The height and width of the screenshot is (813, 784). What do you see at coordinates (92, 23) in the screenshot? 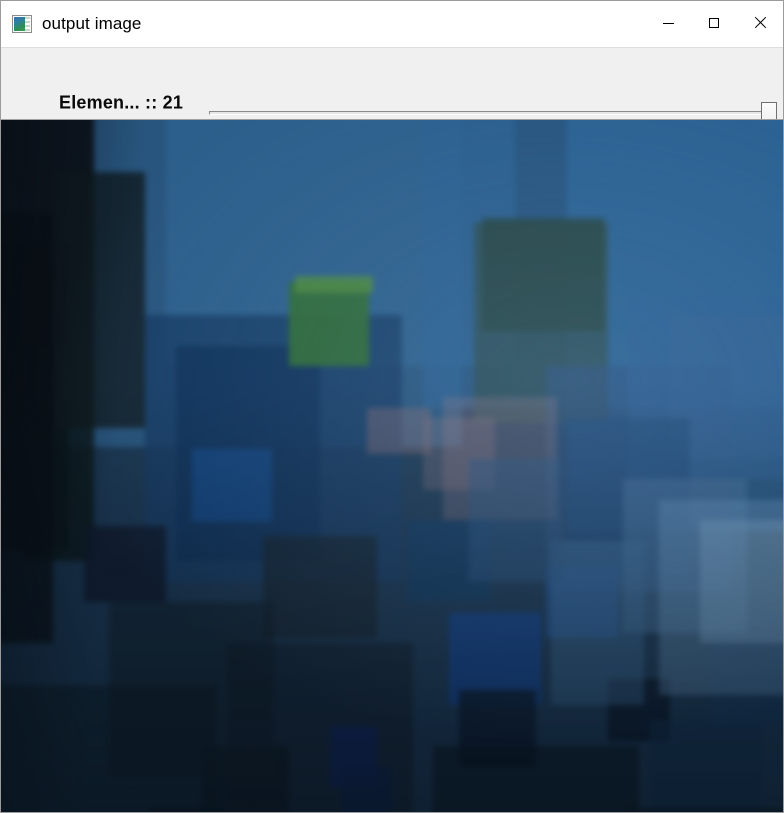
I see `window-title: output image` at bounding box center [92, 23].